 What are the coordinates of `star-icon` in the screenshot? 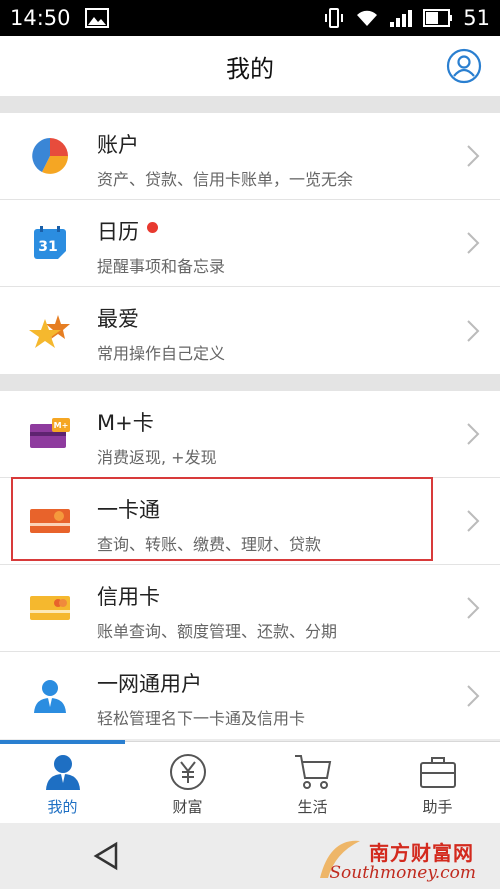 It's located at (50, 331).